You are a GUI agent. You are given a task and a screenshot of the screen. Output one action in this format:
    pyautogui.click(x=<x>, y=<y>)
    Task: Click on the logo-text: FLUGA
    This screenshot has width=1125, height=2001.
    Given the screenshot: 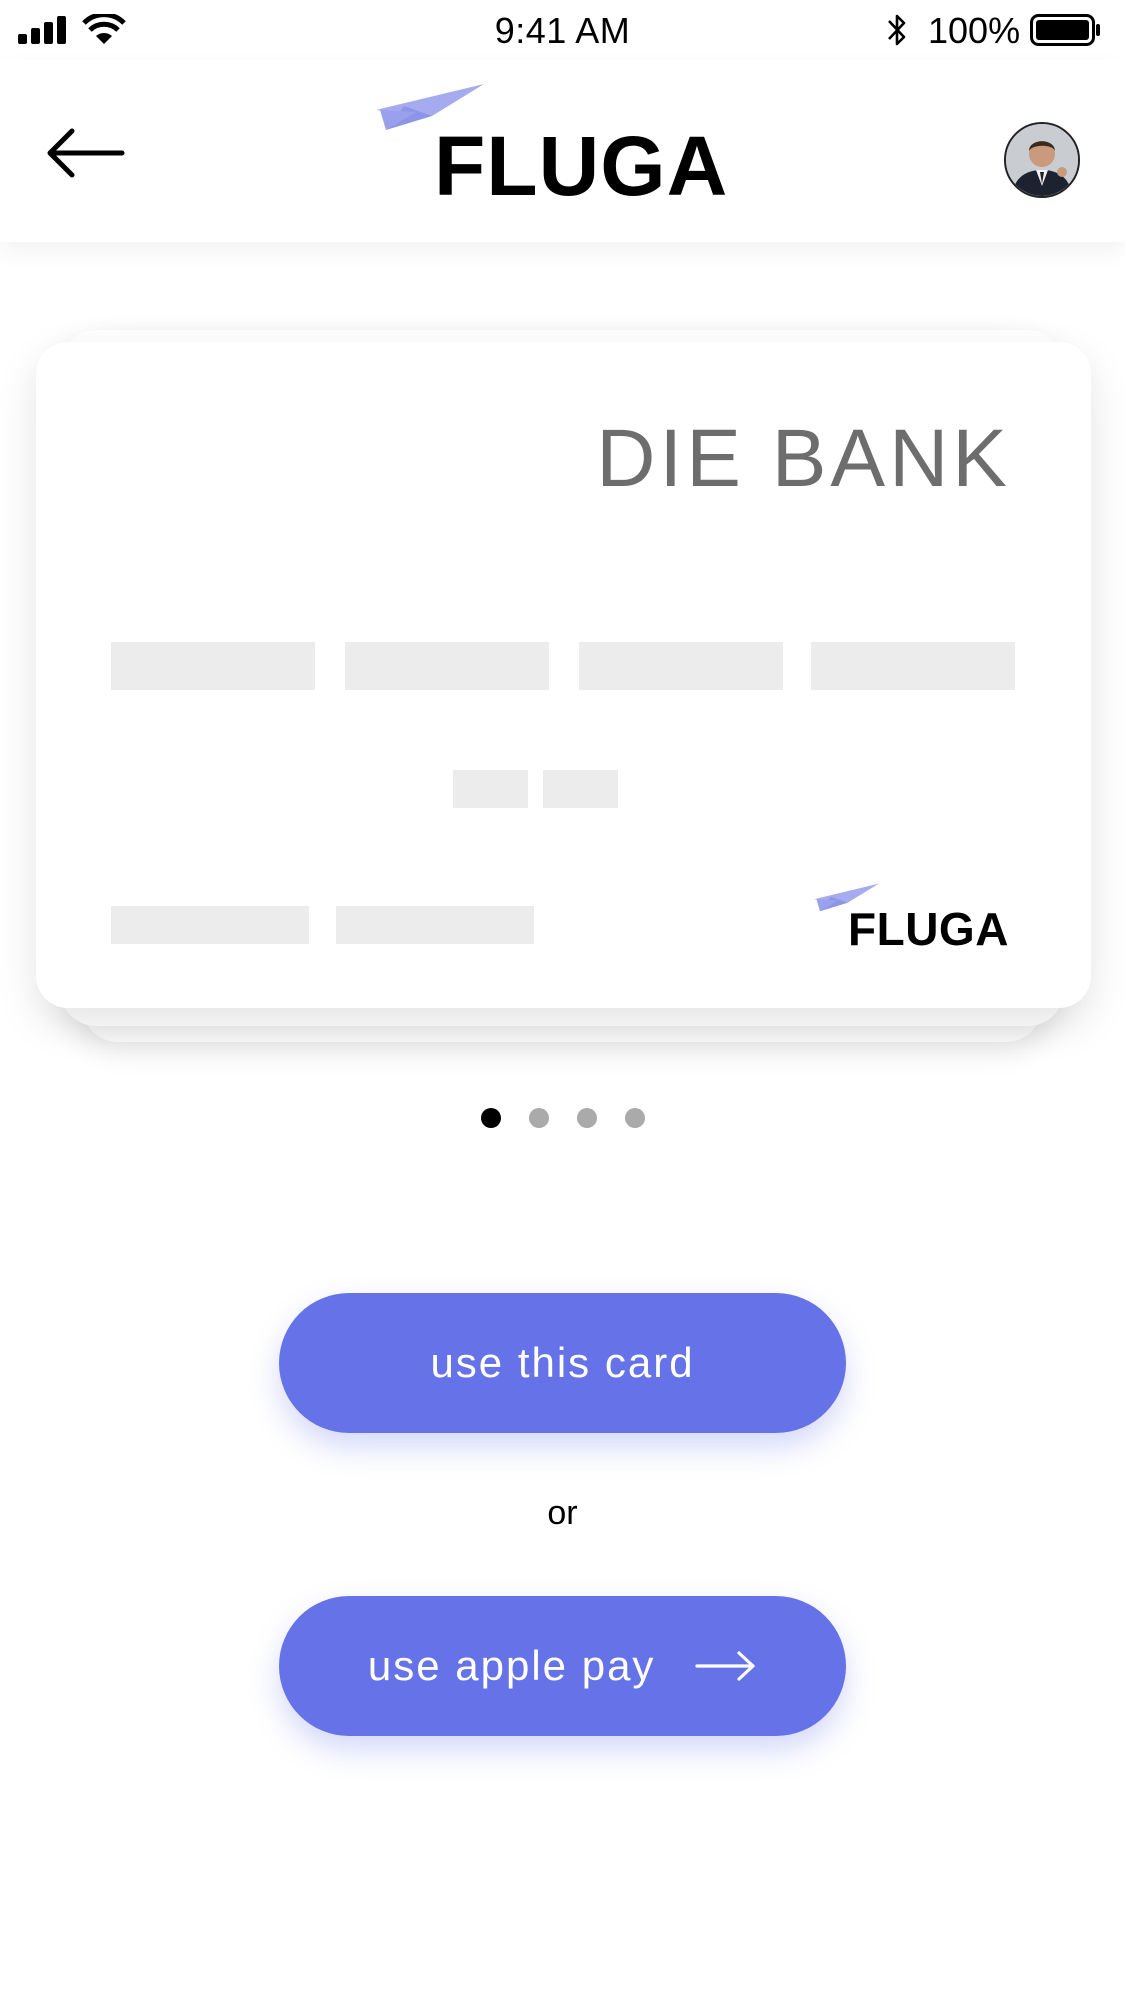 What is the action you would take?
    pyautogui.click(x=581, y=166)
    